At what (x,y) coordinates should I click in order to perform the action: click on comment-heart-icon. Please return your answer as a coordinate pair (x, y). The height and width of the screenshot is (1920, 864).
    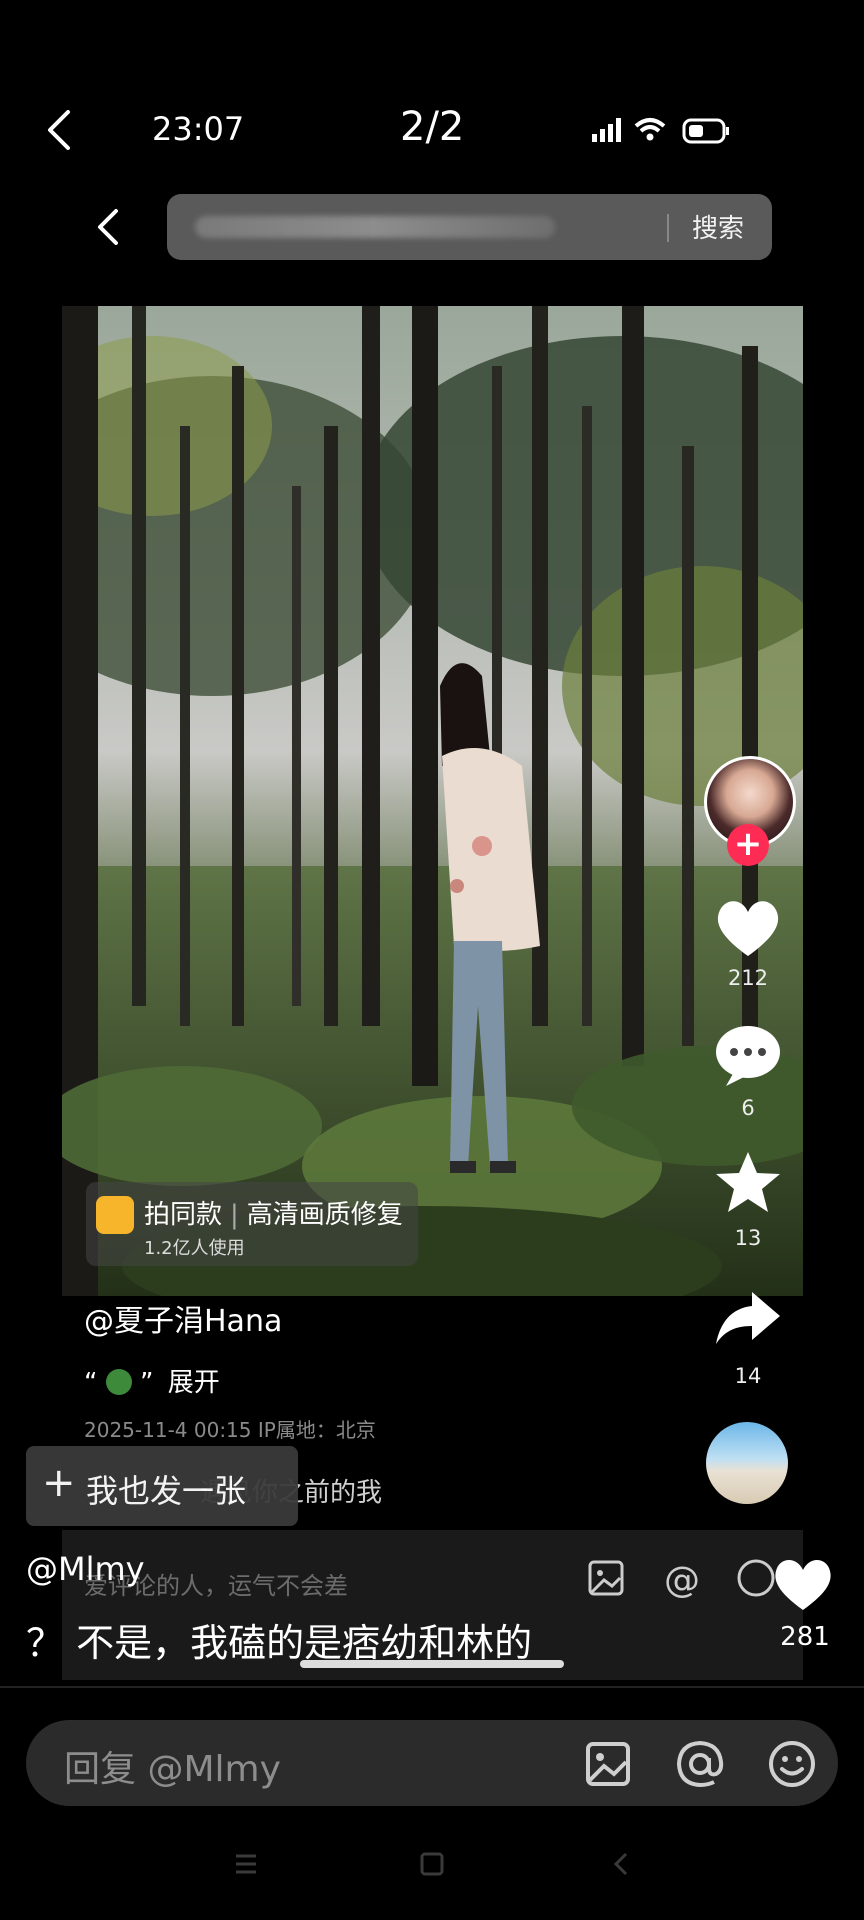
    Looking at the image, I should click on (803, 1584).